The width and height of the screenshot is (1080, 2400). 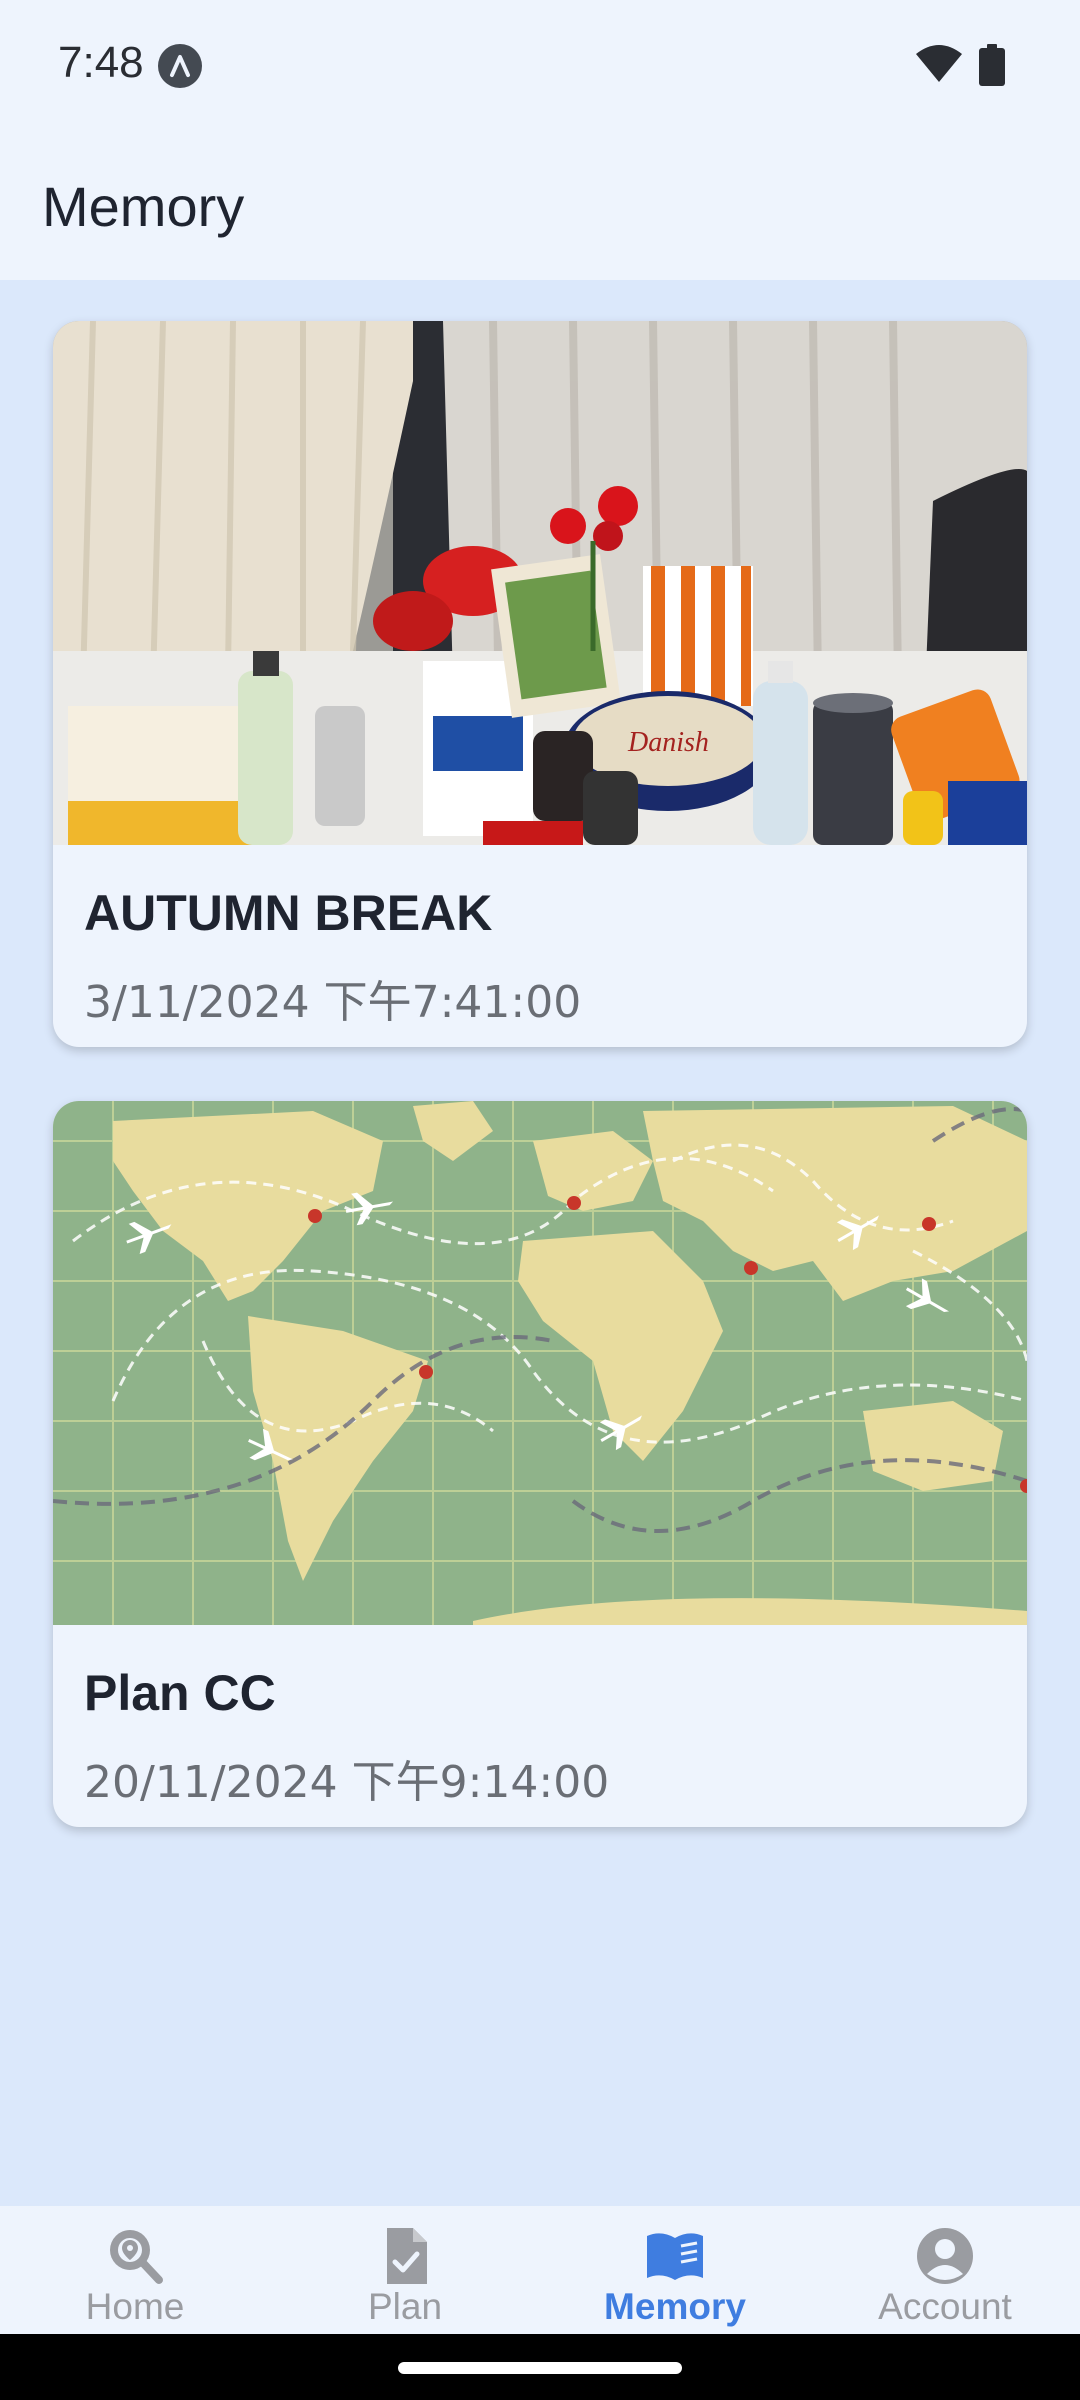 I want to click on home-gesture-handle, so click(x=540, y=2368).